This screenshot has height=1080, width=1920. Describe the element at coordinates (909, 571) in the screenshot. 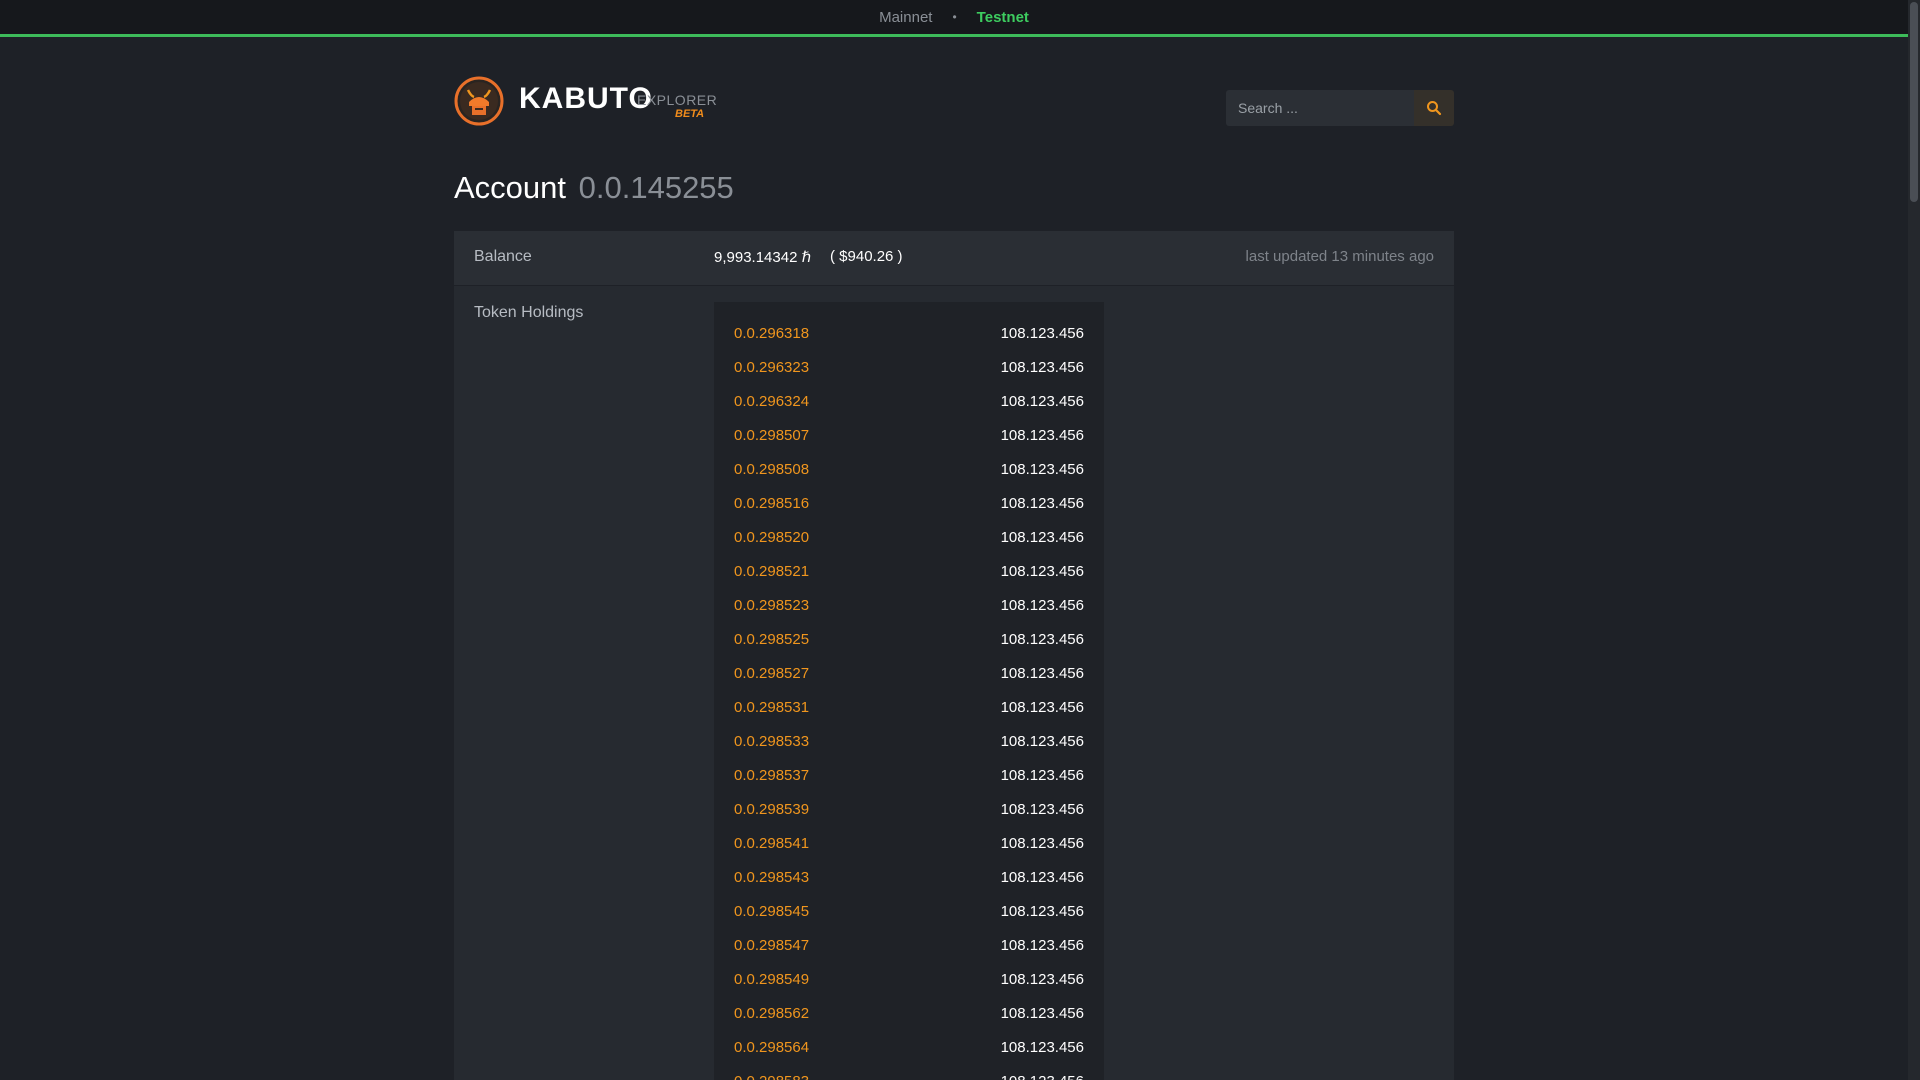

I see `token-holding-row: 0.0.298521 108.123.456` at that location.